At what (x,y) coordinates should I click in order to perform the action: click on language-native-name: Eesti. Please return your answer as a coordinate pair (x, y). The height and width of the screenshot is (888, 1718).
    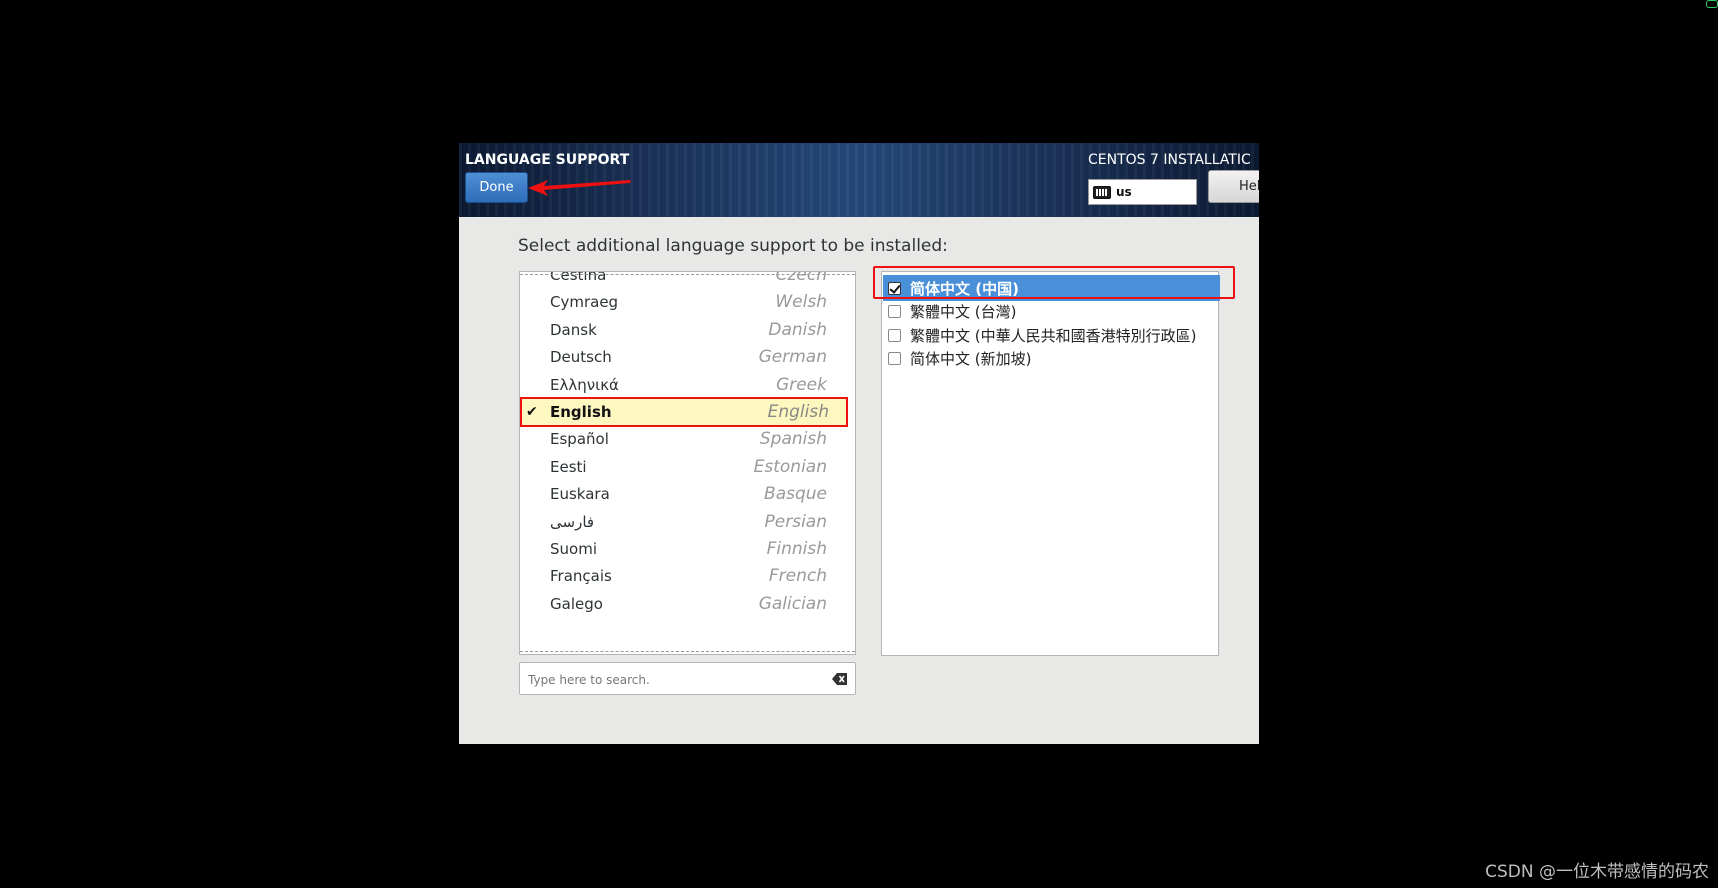
    Looking at the image, I should click on (568, 466).